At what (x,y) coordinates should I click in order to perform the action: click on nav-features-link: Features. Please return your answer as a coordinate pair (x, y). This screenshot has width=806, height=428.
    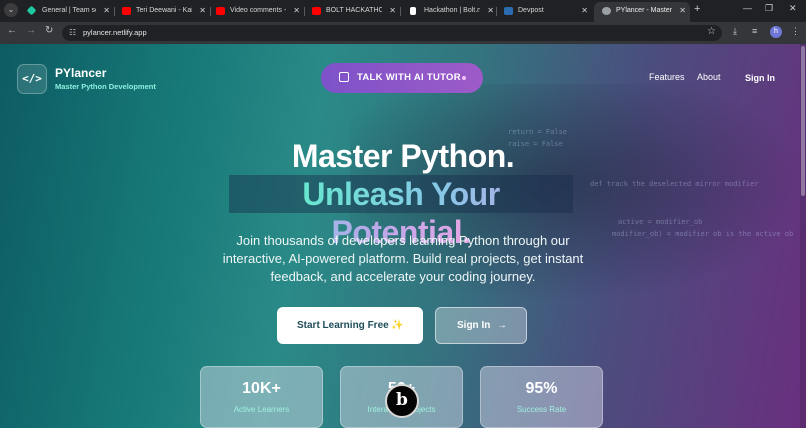
    Looking at the image, I should click on (667, 77).